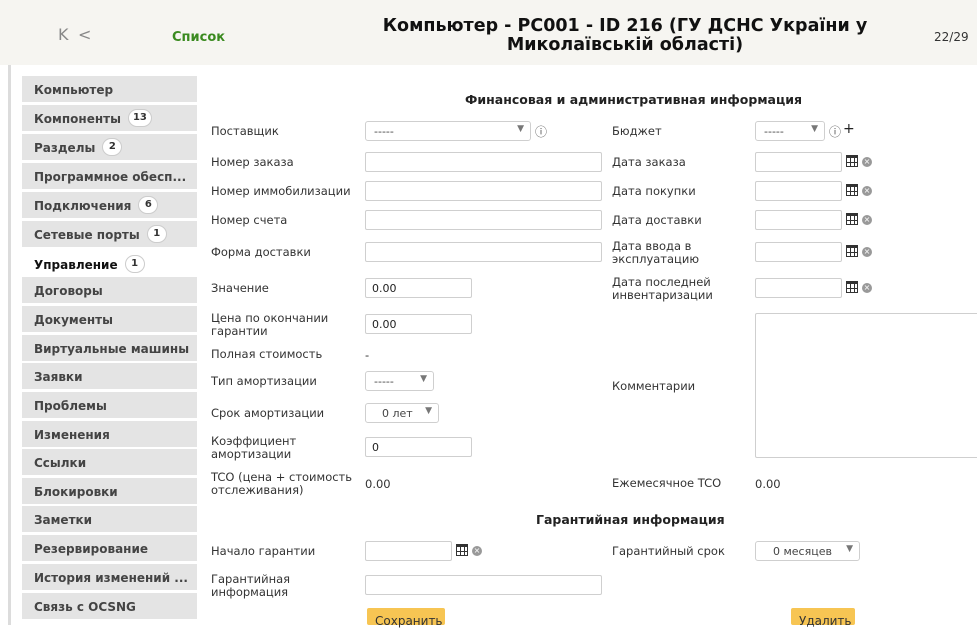  What do you see at coordinates (807, 551) in the screenshot?
I see `warranty-period-select: 0 месяцев ▼` at bounding box center [807, 551].